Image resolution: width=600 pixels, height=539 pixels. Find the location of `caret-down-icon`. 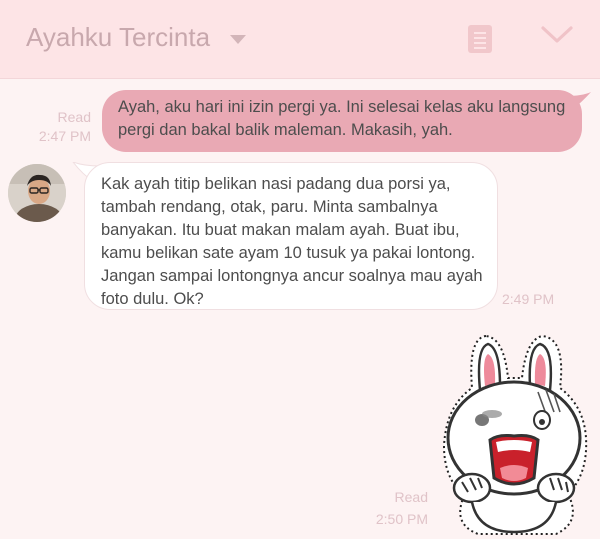

caret-down-icon is located at coordinates (238, 39).